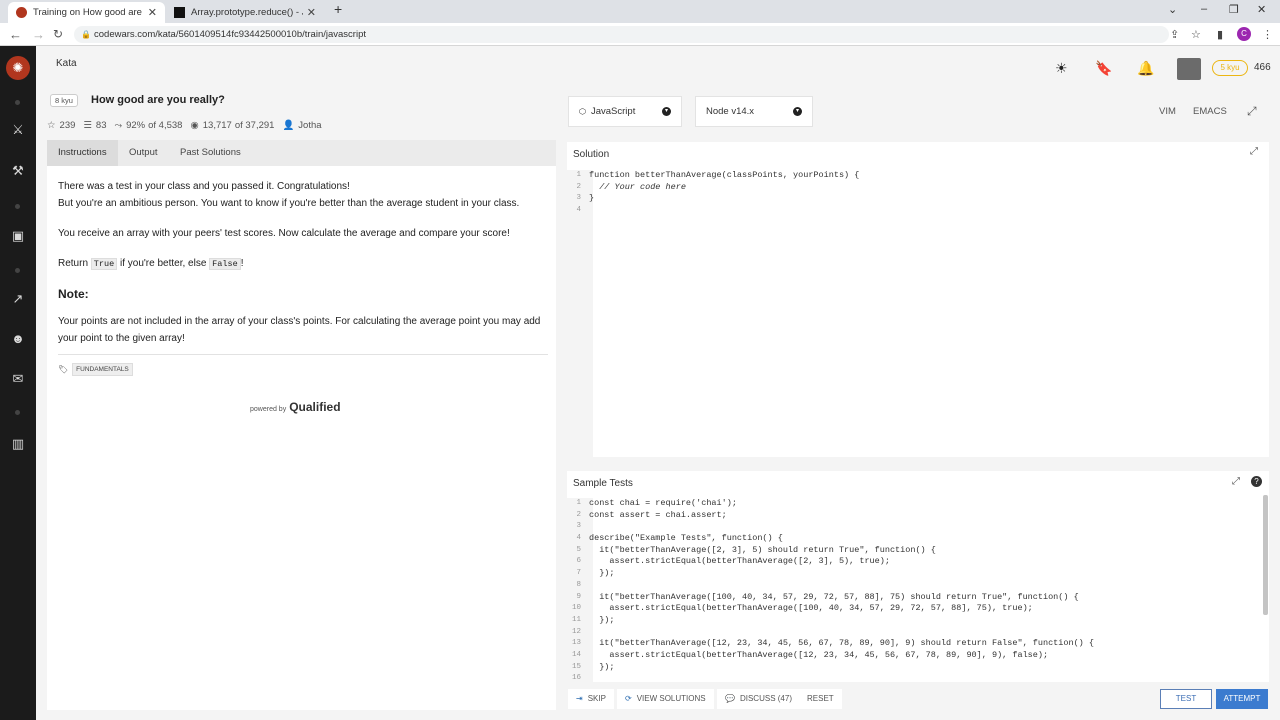  Describe the element at coordinates (143, 153) in the screenshot. I see `tab-output: Output` at that location.